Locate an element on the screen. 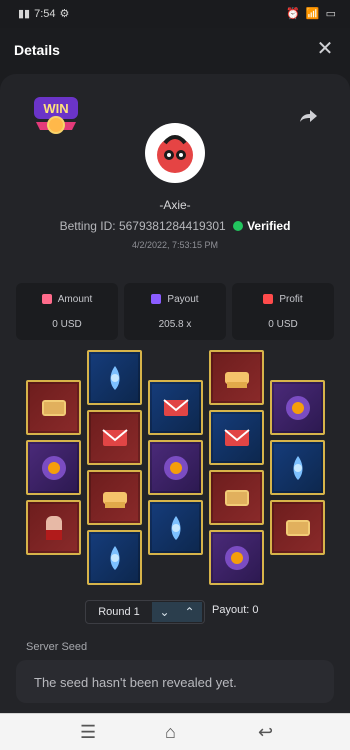  share-icon is located at coordinates (308, 116).